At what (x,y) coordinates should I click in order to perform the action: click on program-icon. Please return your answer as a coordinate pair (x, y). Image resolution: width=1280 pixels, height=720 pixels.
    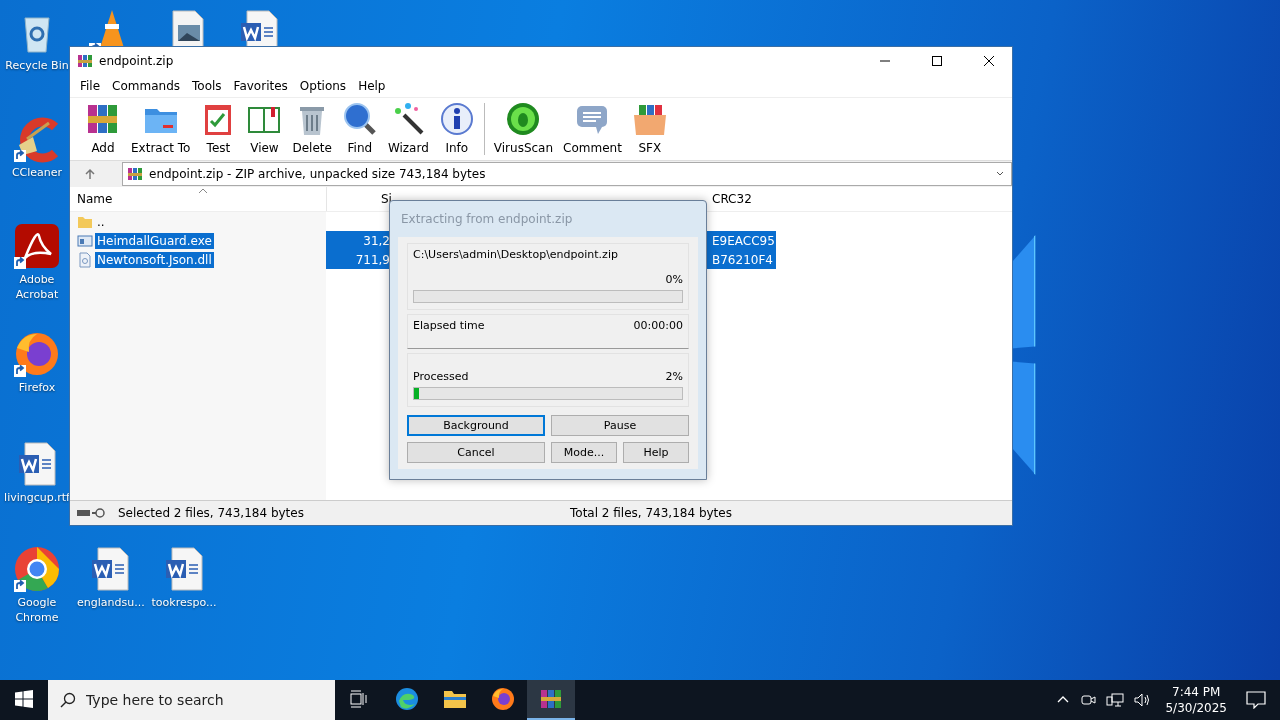
    Looking at the image, I should click on (85, 240).